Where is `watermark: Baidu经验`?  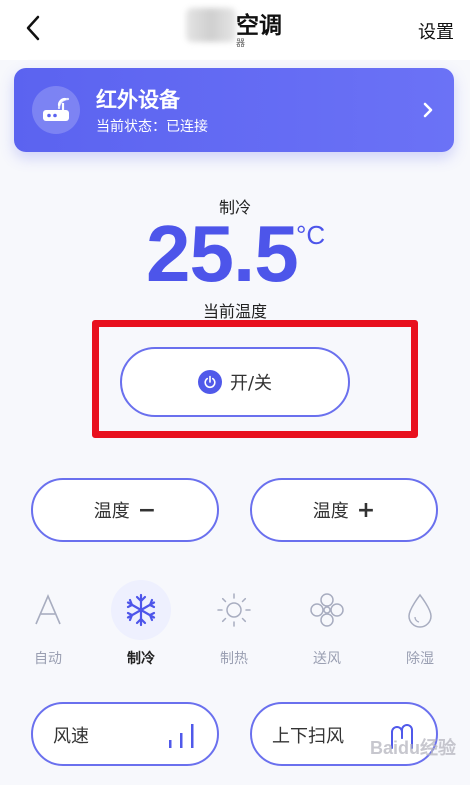 watermark: Baidu经验 is located at coordinates (412, 748).